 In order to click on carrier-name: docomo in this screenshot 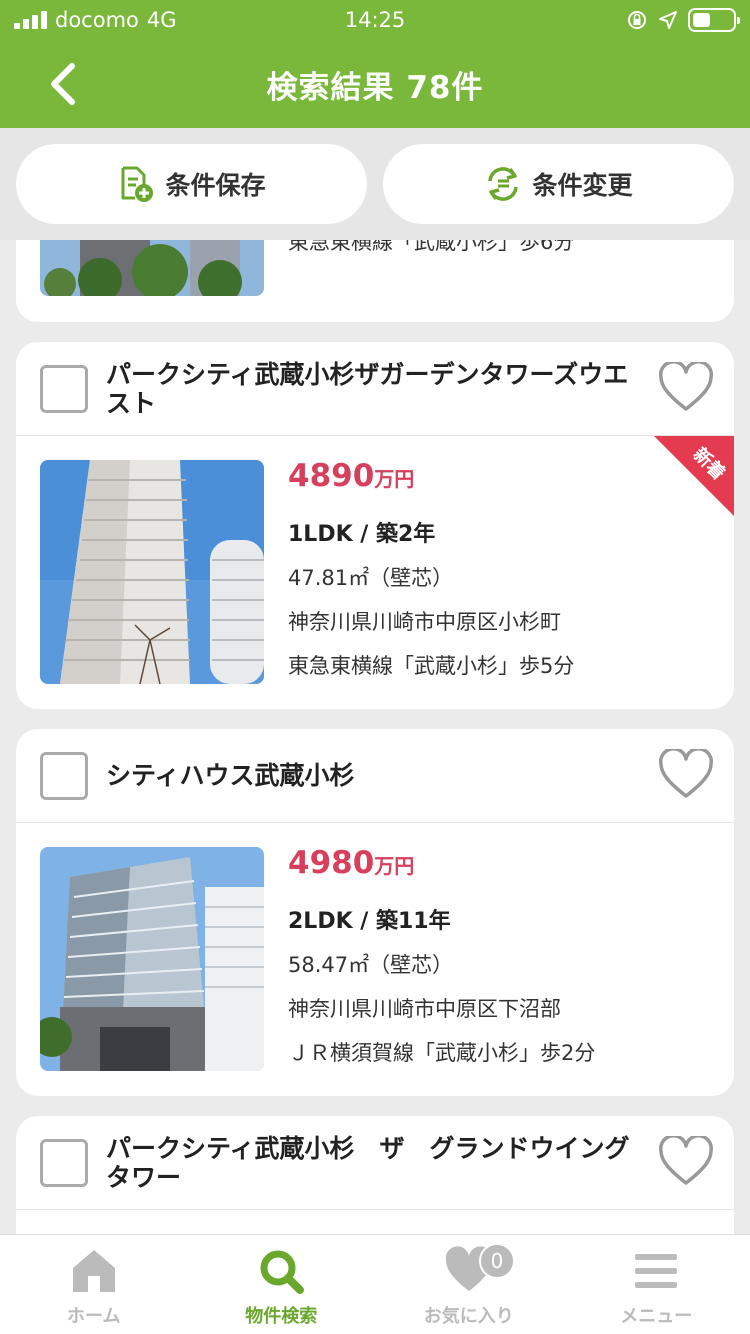, I will do `click(97, 20)`.